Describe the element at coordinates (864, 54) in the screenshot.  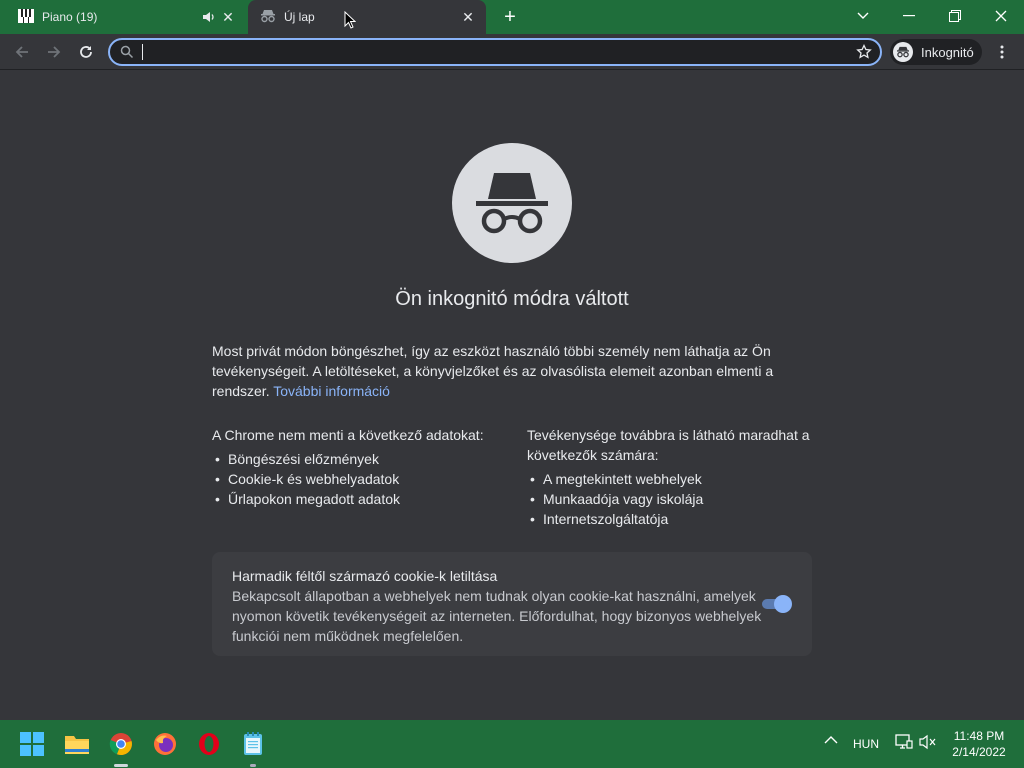
I see `bookmark-star-icon` at that location.